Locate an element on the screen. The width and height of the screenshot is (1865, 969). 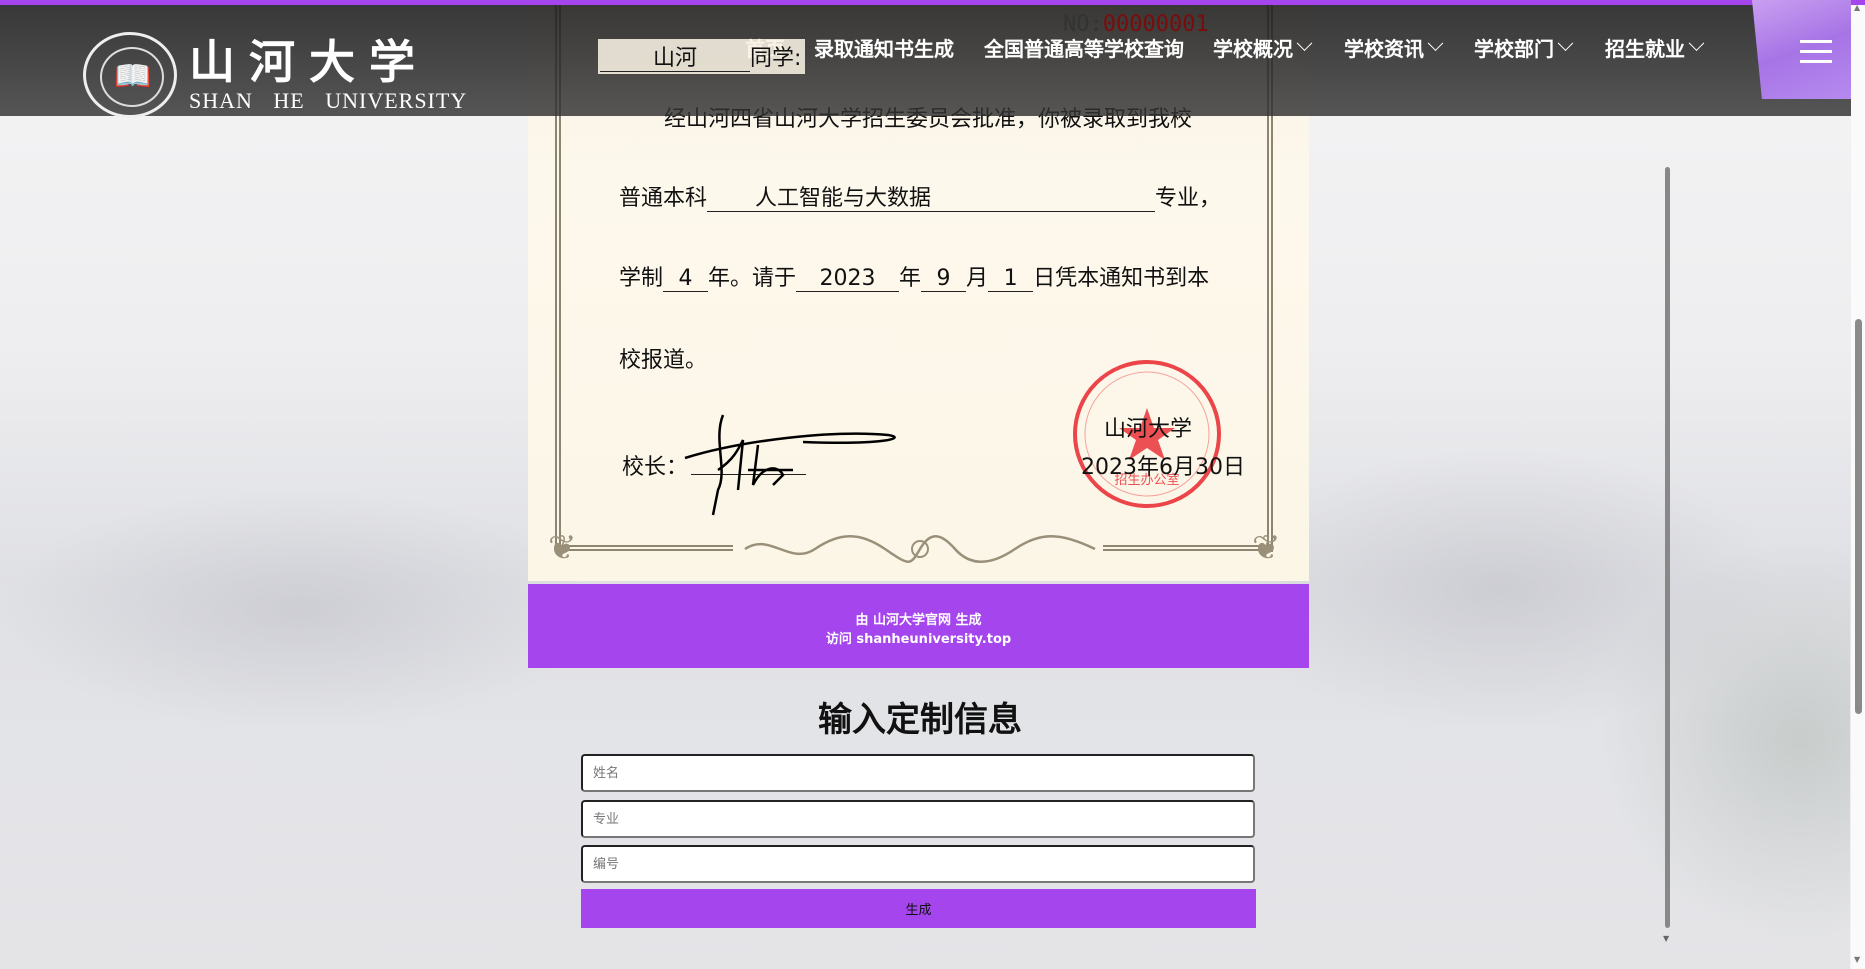
year-value: 2023 is located at coordinates (848, 279).